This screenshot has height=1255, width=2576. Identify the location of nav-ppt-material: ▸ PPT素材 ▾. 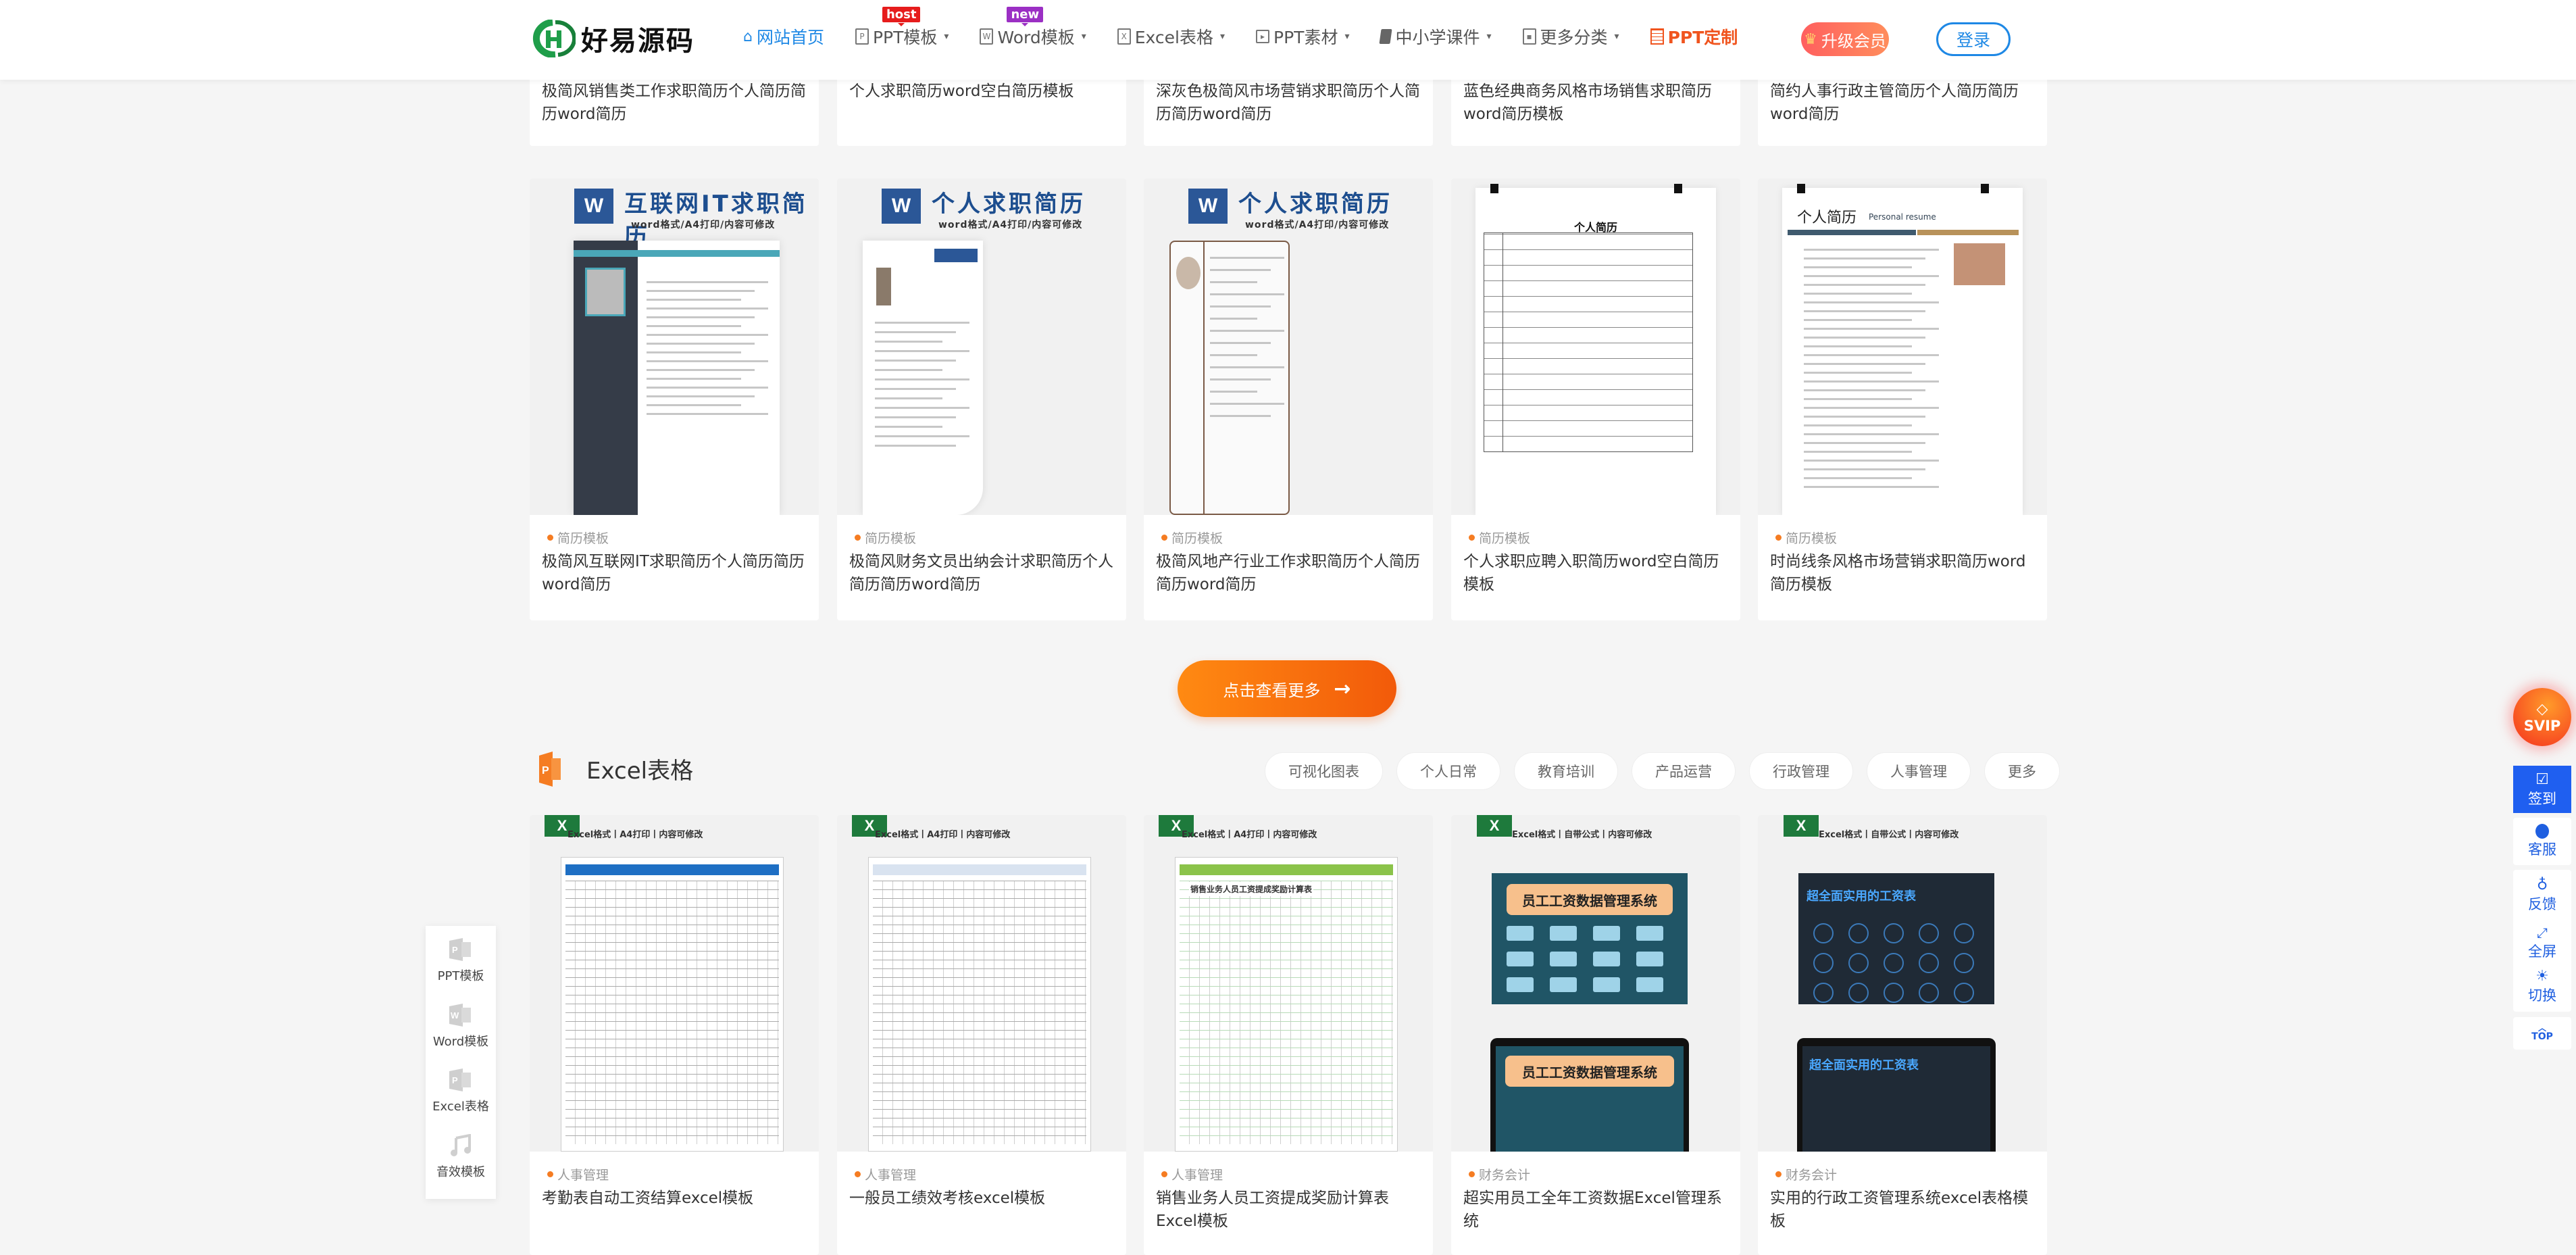
(1302, 37).